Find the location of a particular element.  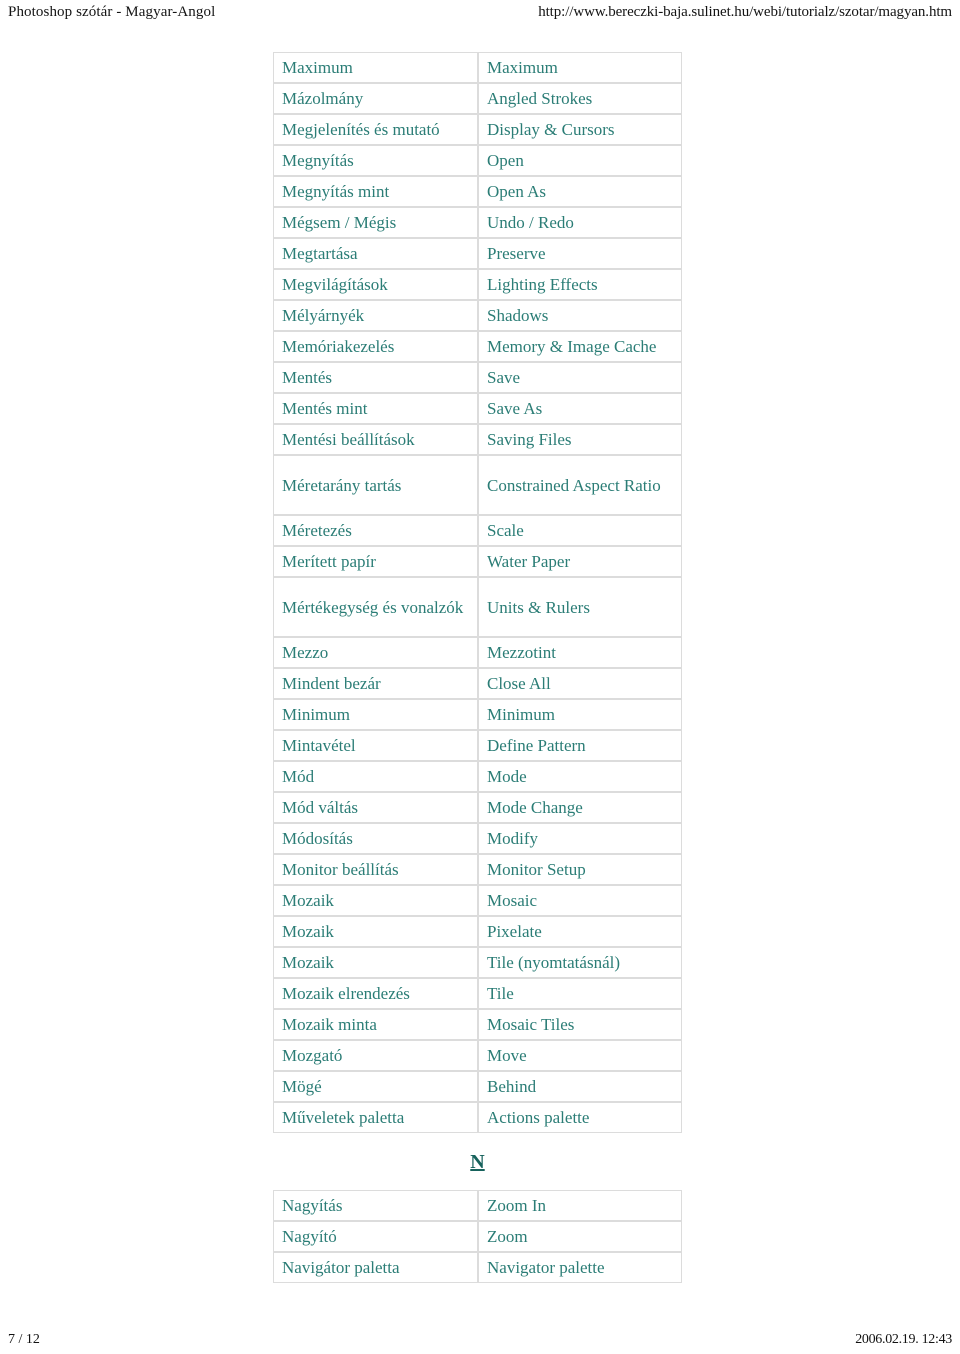

table-row: Módosítás Modify is located at coordinates (477, 838).